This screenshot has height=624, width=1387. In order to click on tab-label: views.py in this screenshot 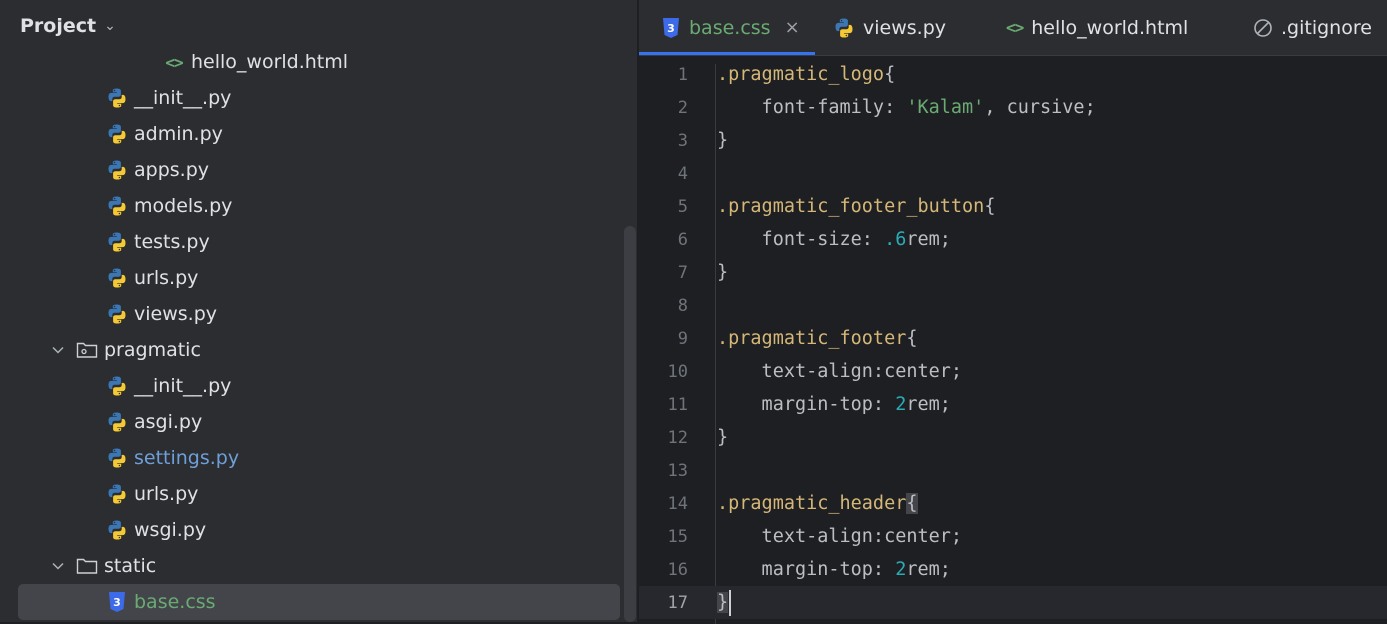, I will do `click(904, 27)`.